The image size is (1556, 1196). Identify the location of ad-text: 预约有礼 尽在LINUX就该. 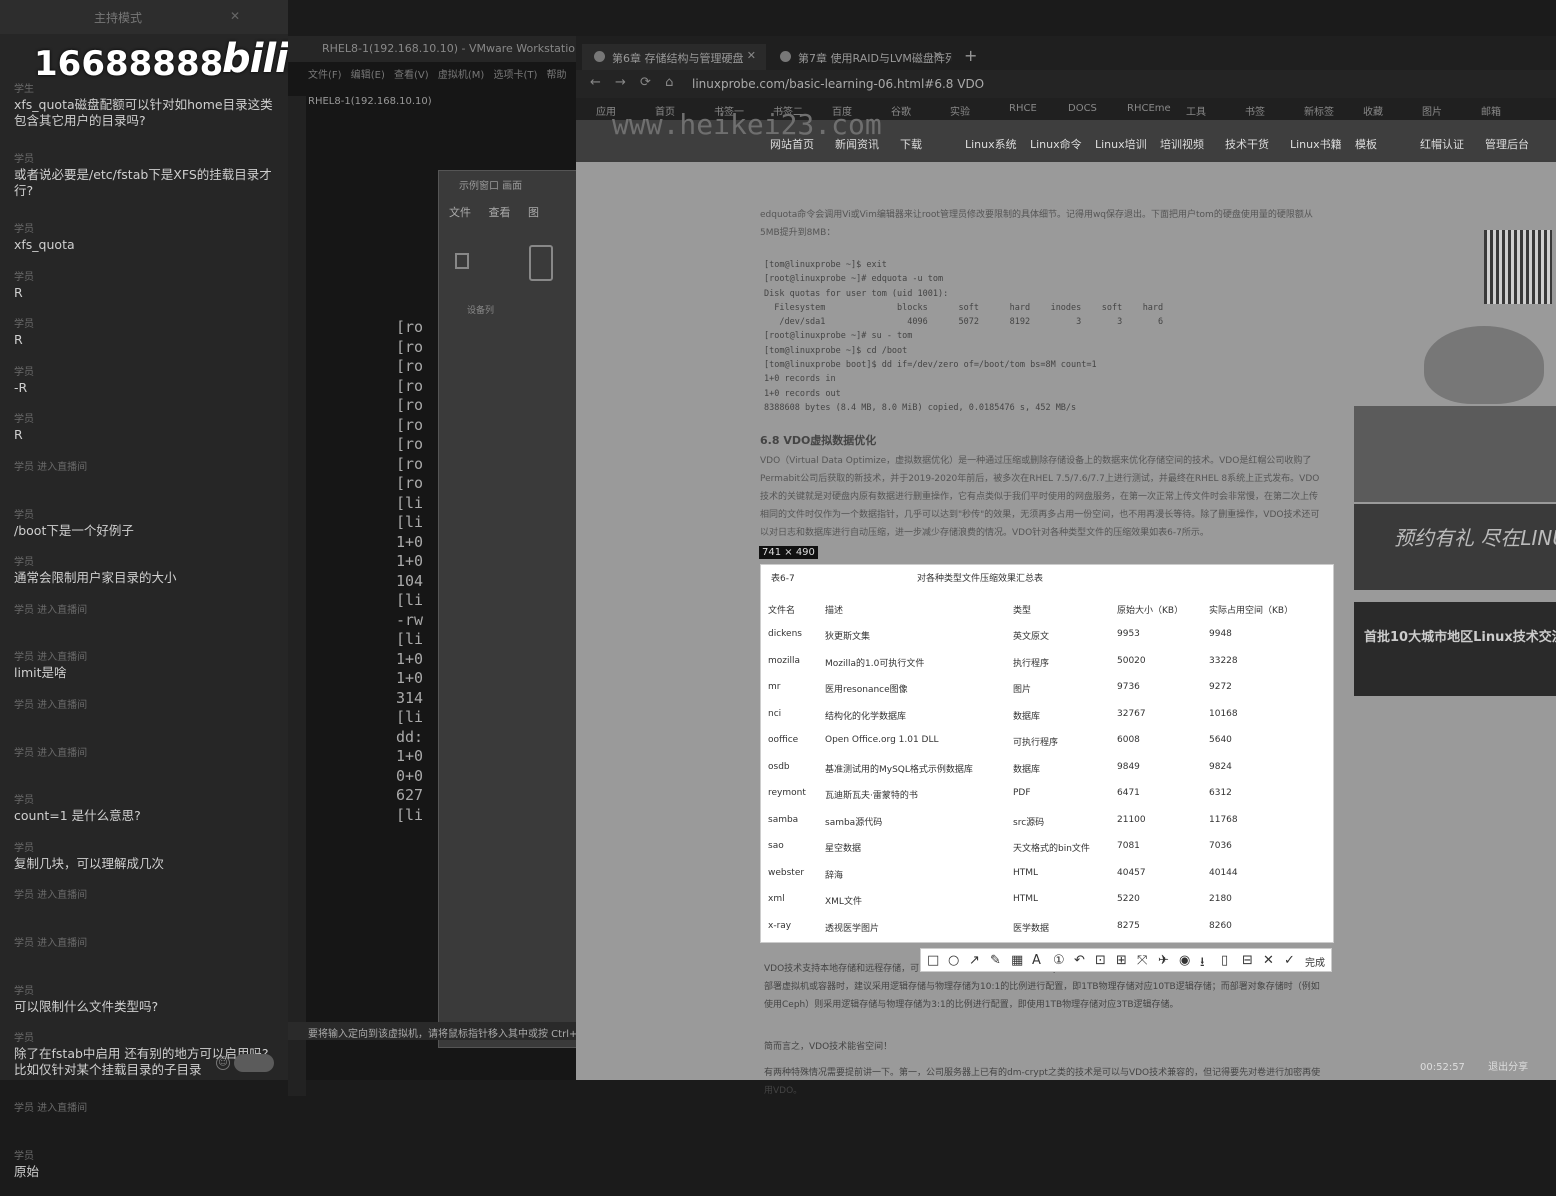
(1475, 538).